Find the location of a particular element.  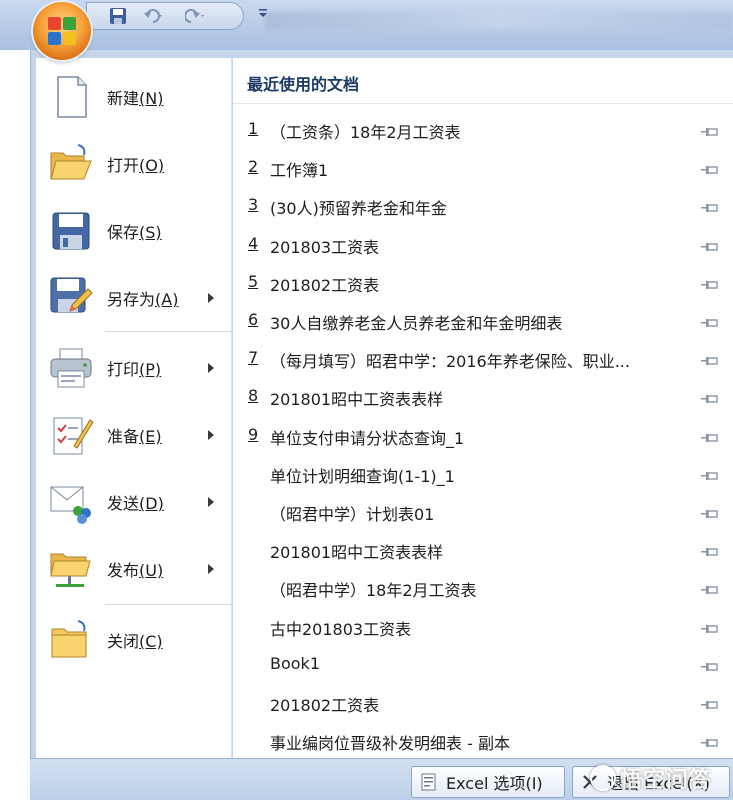

menu-new: 新建(N) is located at coordinates (134, 97).